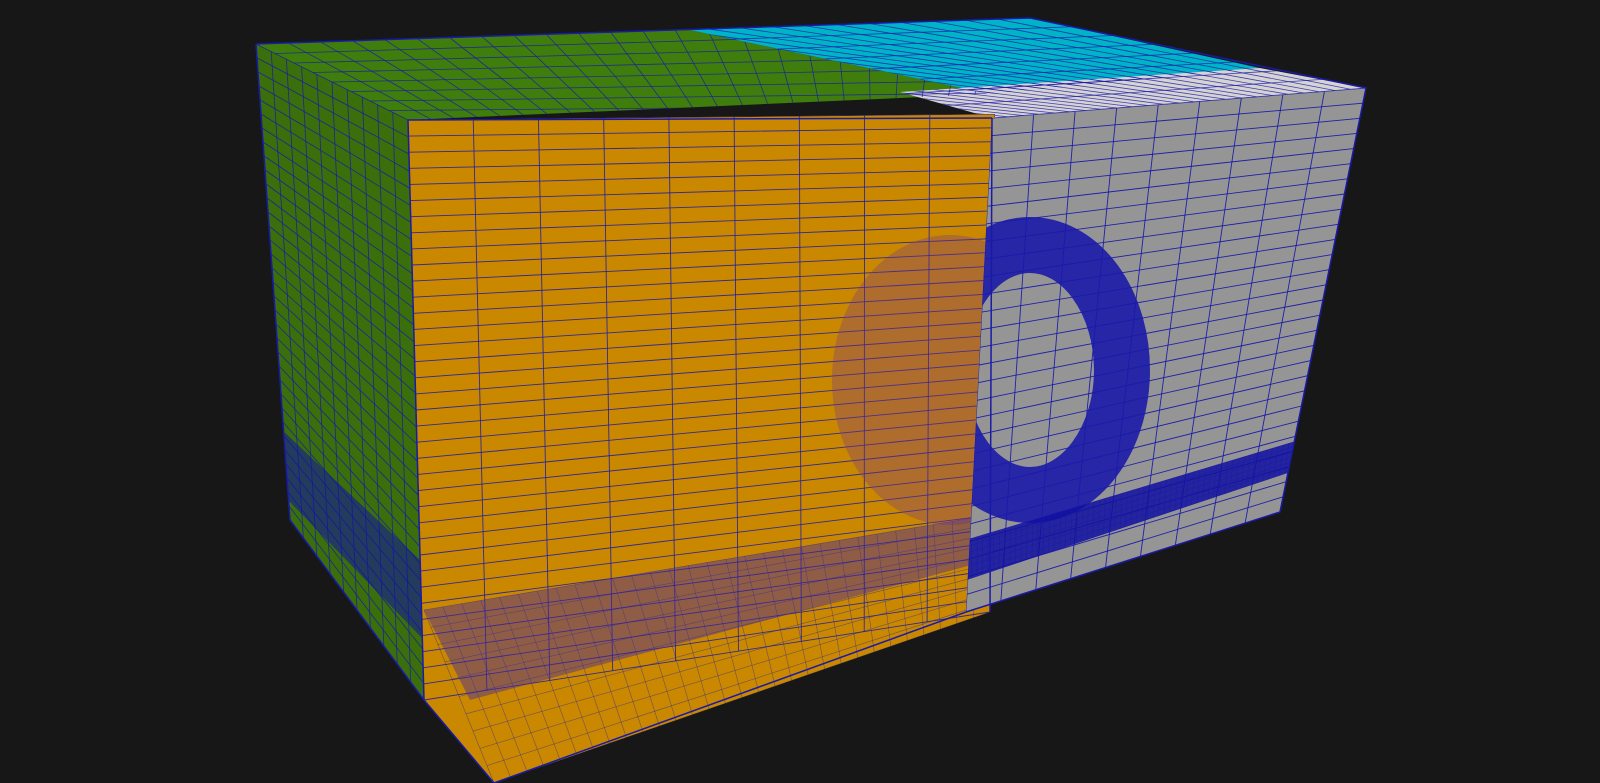 The width and height of the screenshot is (1600, 783). I want to click on left-face, so click(340, 372).